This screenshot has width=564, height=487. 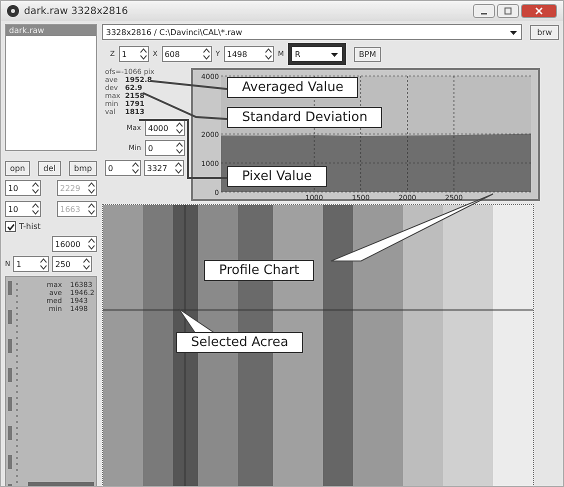 What do you see at coordinates (544, 32) in the screenshot?
I see `browse-button: brw` at bounding box center [544, 32].